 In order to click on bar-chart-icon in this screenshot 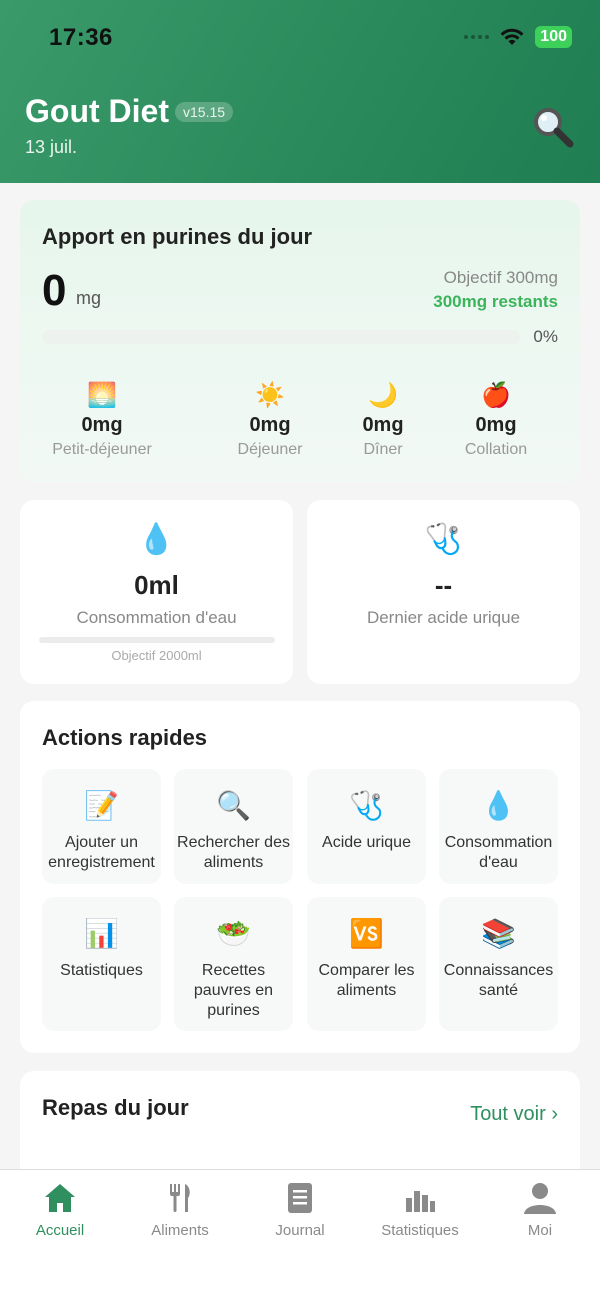, I will do `click(420, 1201)`.